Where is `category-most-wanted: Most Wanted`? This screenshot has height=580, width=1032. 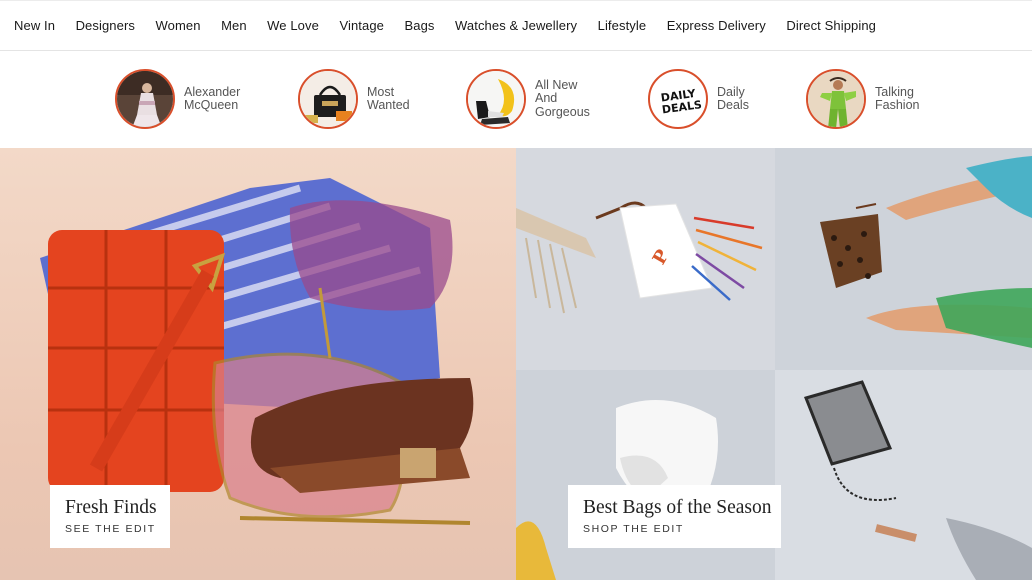
category-most-wanted: Most Wanted is located at coordinates (354, 99).